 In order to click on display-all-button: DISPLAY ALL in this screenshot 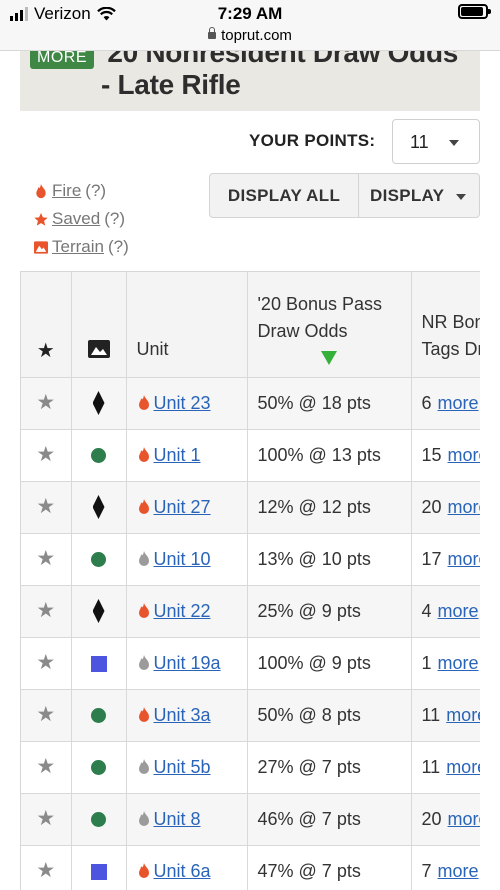, I will do `click(284, 195)`.